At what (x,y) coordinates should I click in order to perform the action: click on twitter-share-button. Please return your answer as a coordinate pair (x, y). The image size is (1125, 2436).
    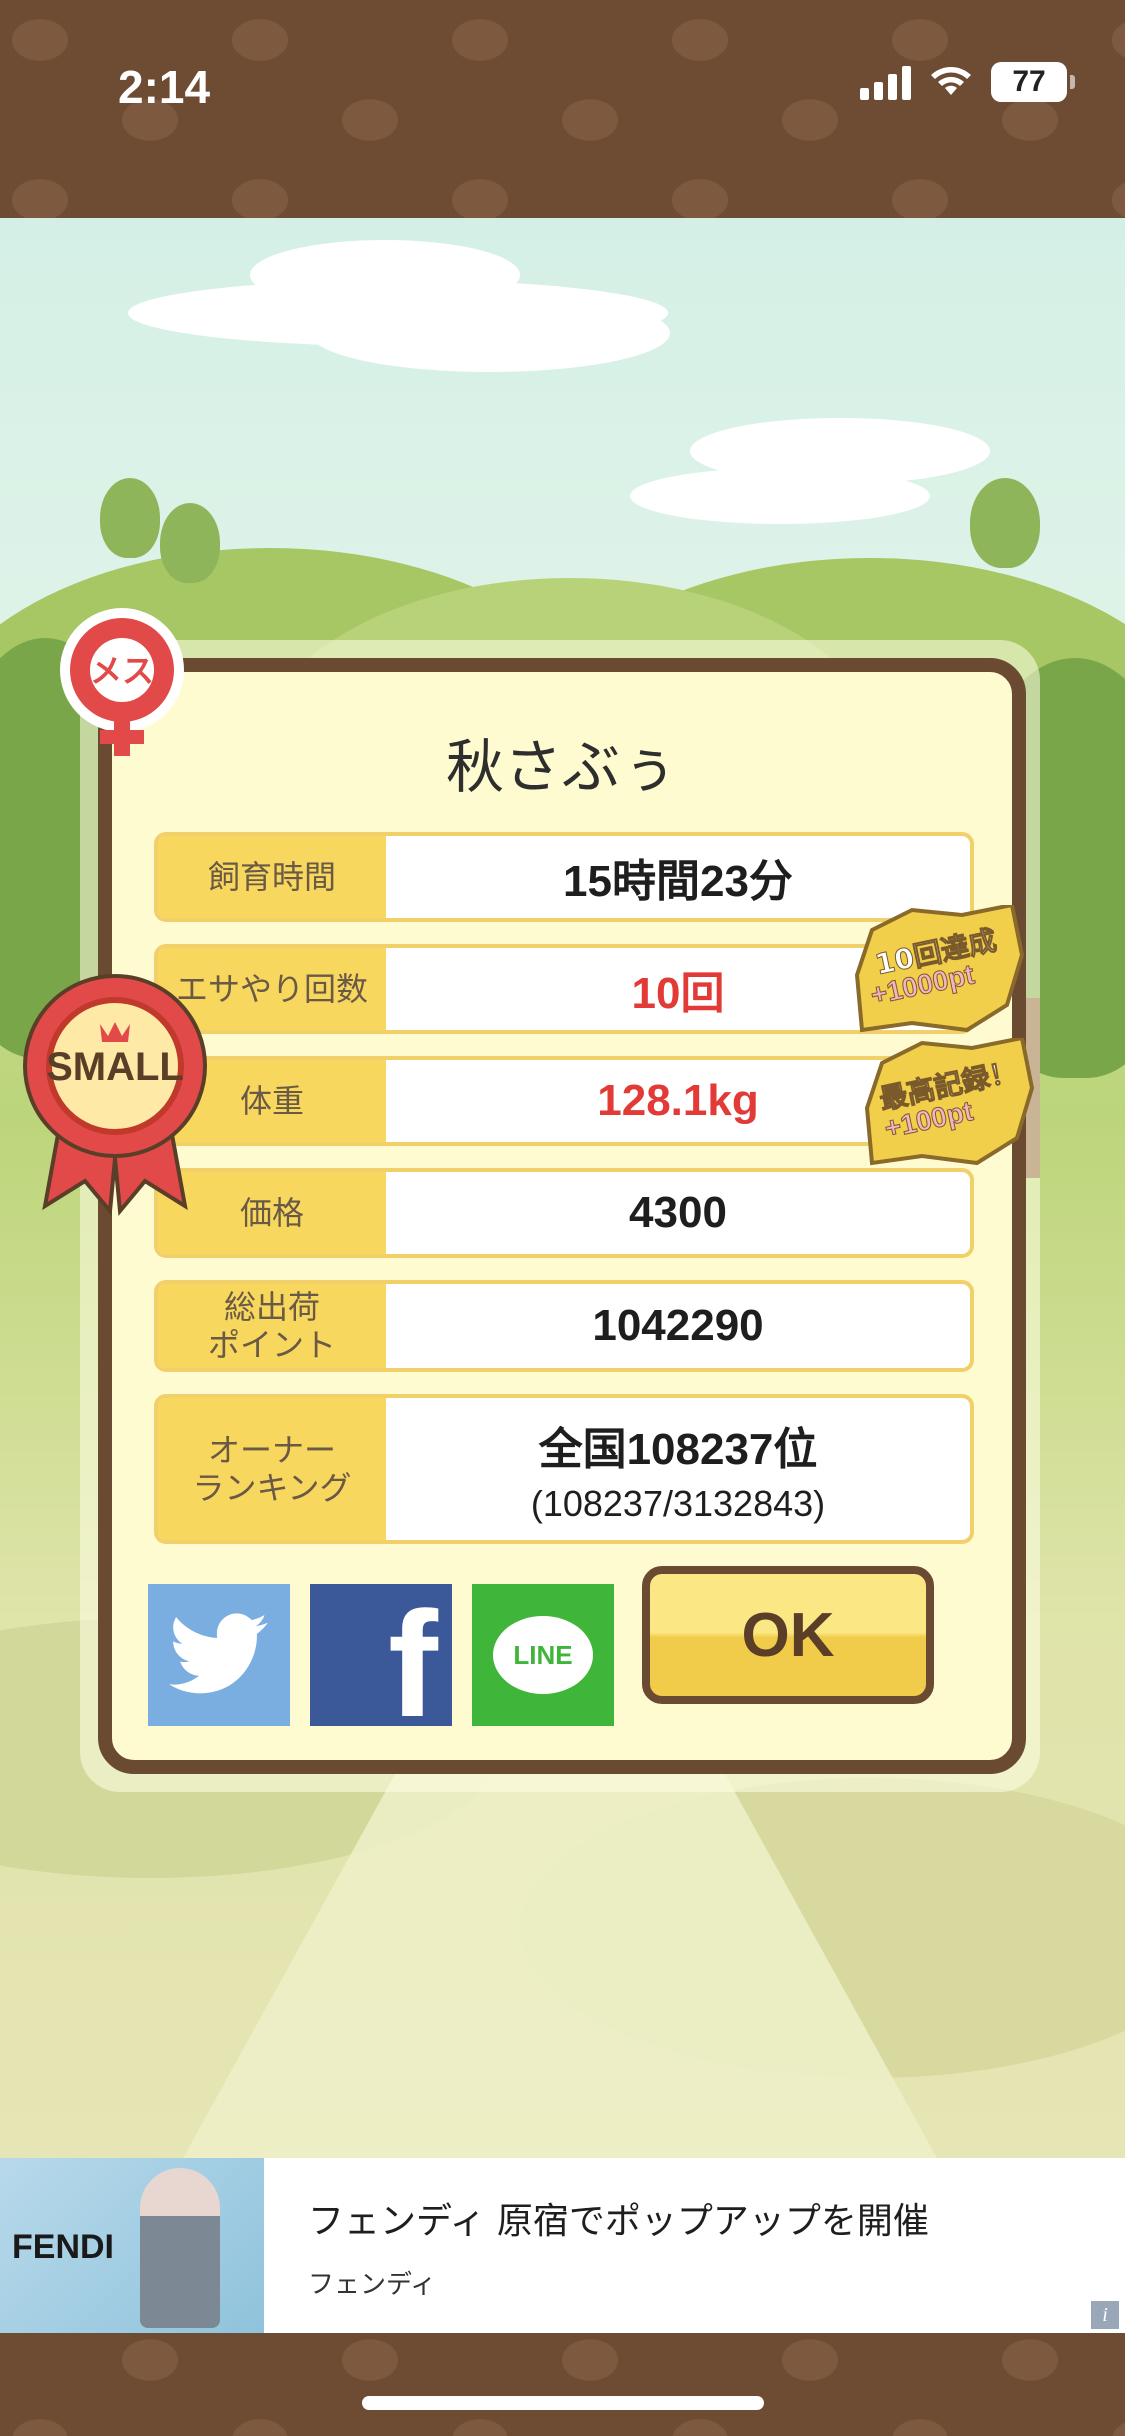
    Looking at the image, I should click on (219, 1655).